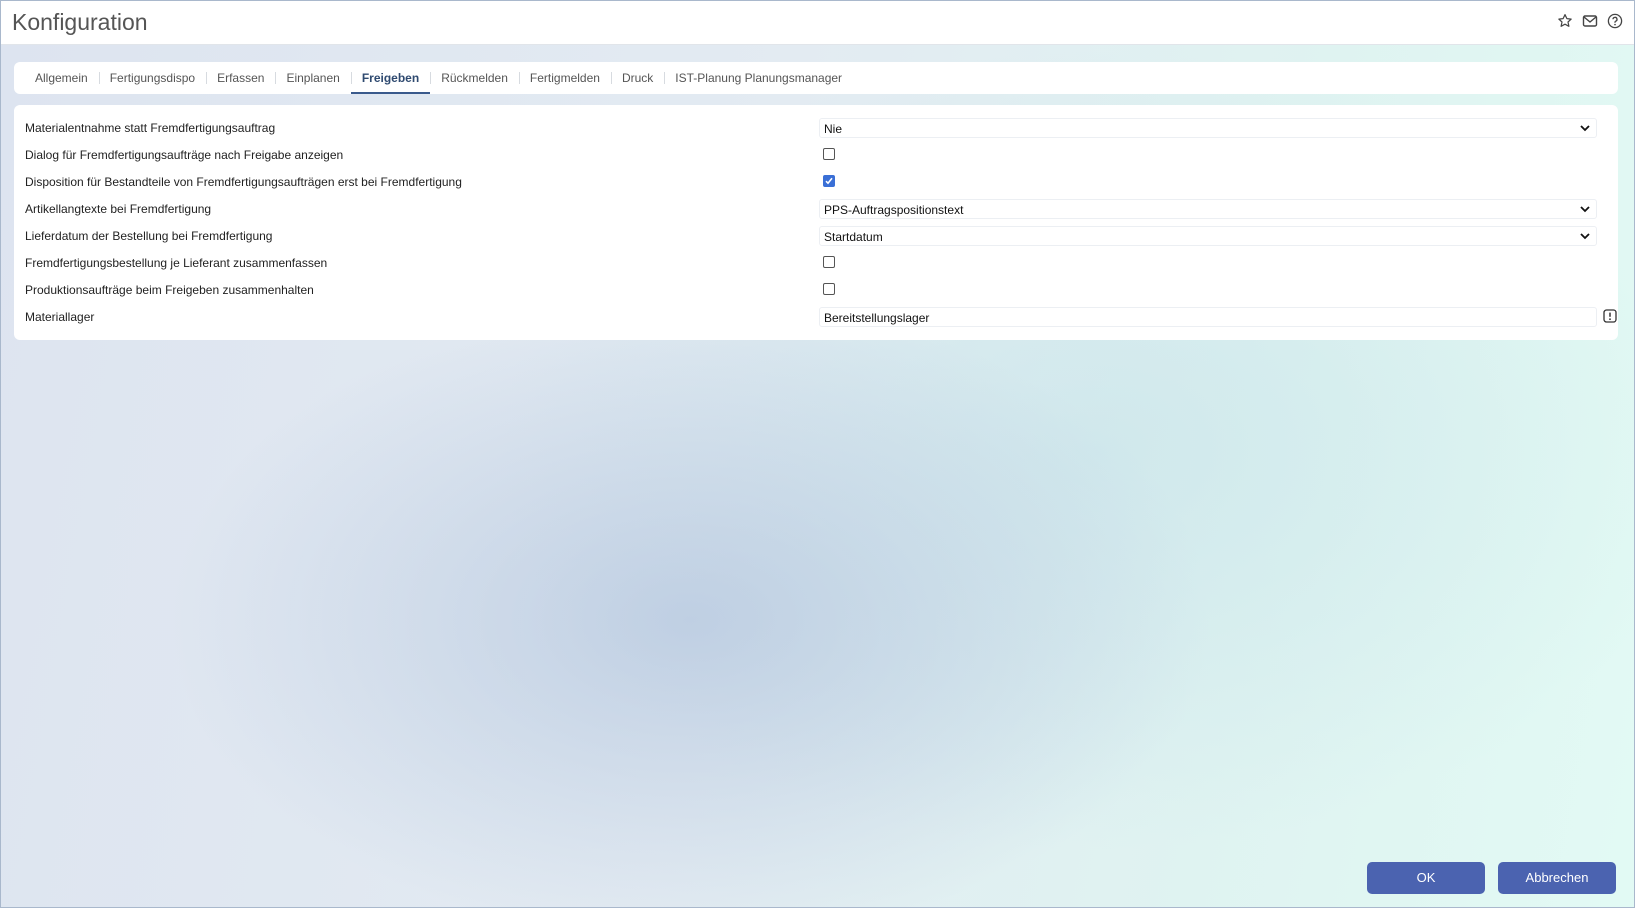 This screenshot has height=908, width=1635. I want to click on disposition-bestandteile-checkbox, so click(829, 181).